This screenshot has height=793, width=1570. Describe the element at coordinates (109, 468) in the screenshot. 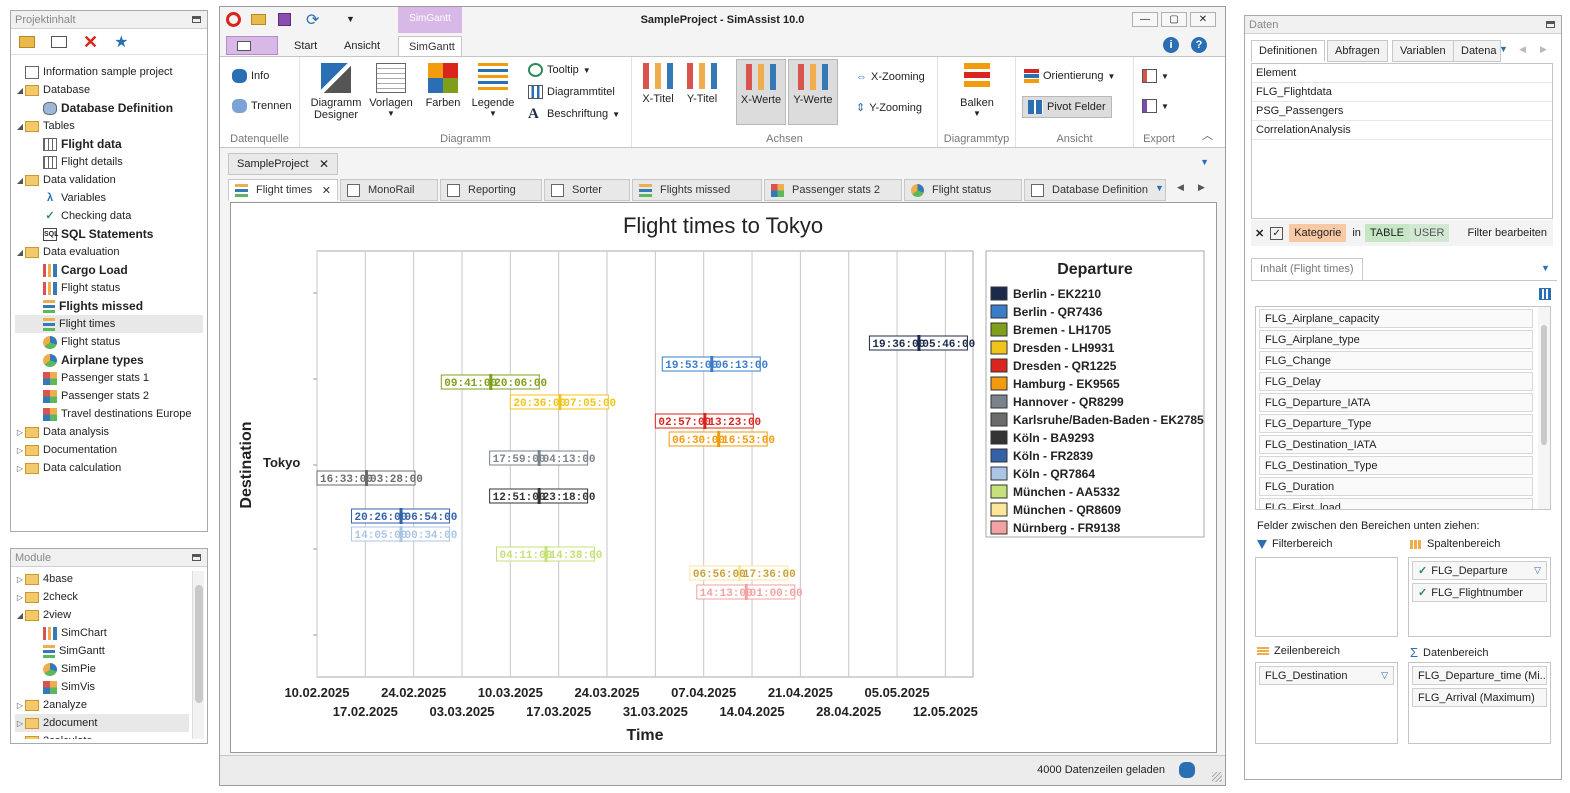

I see `tree-item: ▷ Data calculation` at that location.